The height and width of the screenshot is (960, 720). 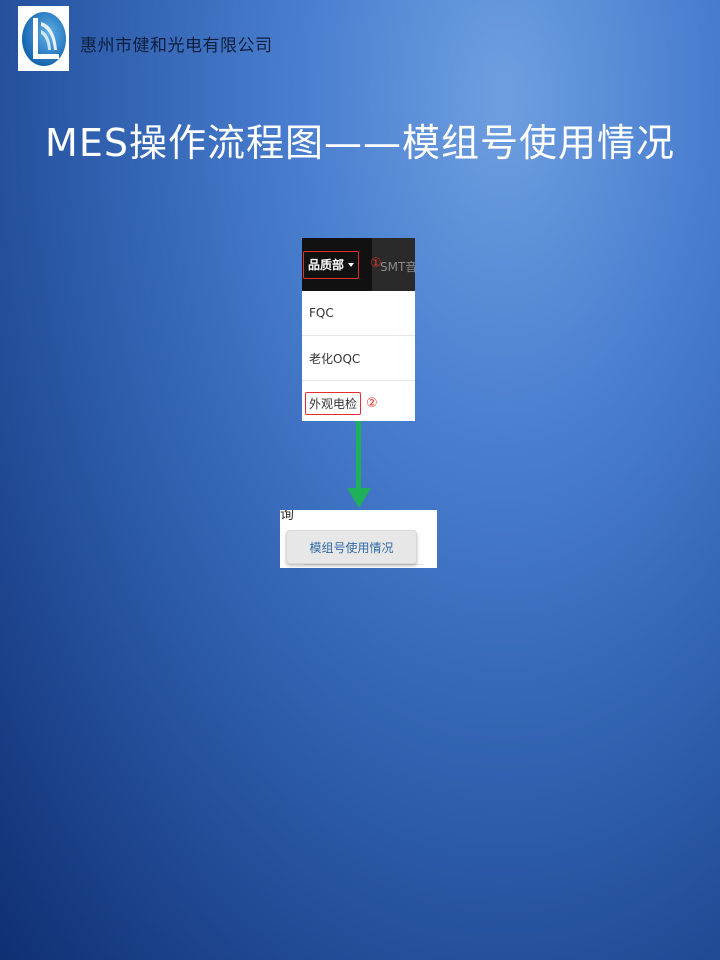 I want to click on menu-item-label: FQC, so click(x=321, y=313).